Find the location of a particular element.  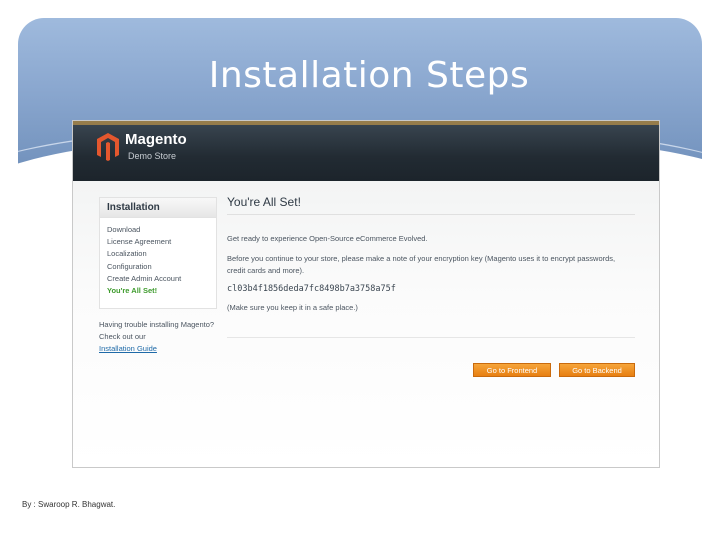

safe-place-reminder: (Make sure you keep it in a safe place.) is located at coordinates (292, 307).